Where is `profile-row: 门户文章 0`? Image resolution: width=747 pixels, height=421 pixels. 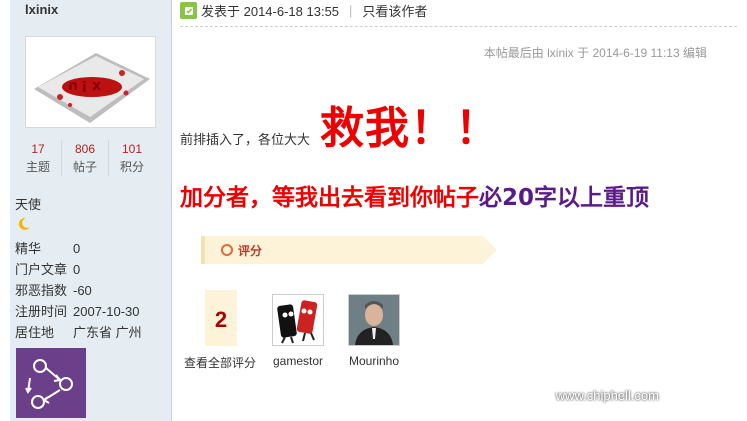
profile-row: 门户文章 0 is located at coordinates (78, 269).